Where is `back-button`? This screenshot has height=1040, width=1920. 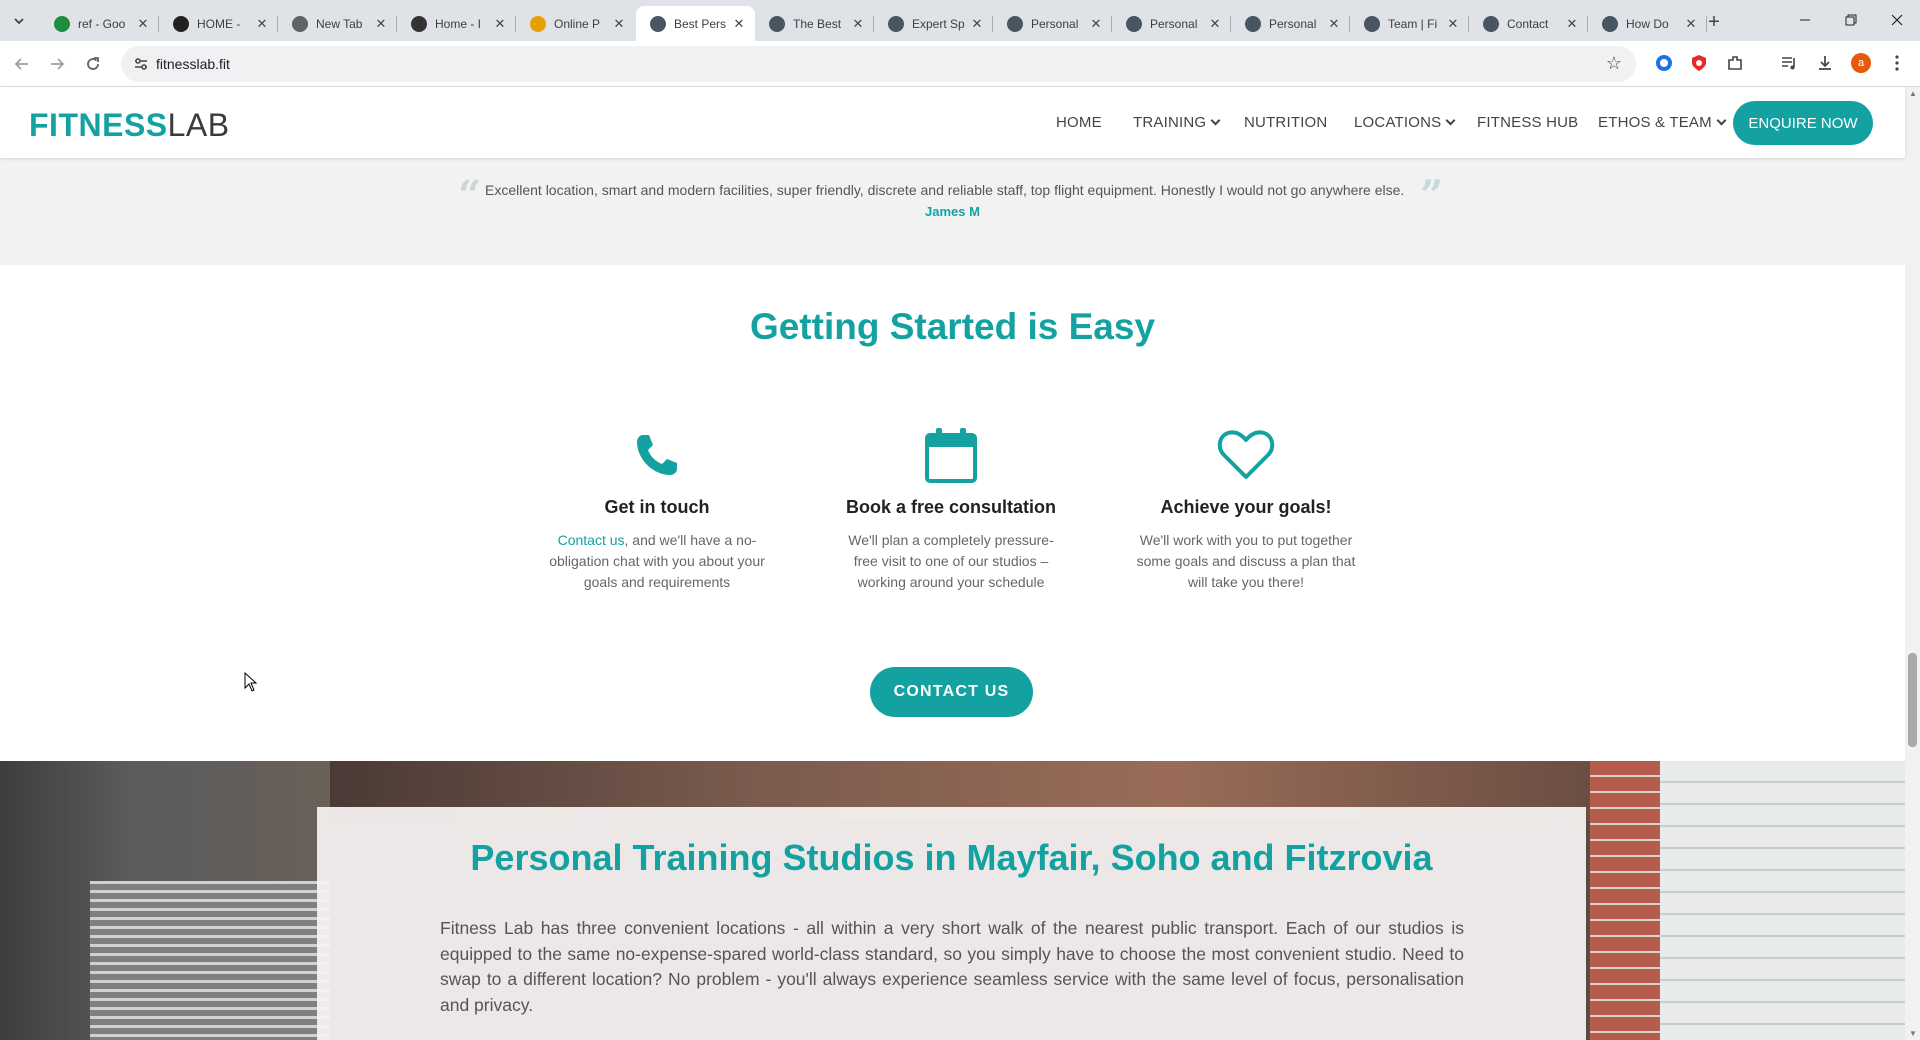
back-button is located at coordinates (22, 64).